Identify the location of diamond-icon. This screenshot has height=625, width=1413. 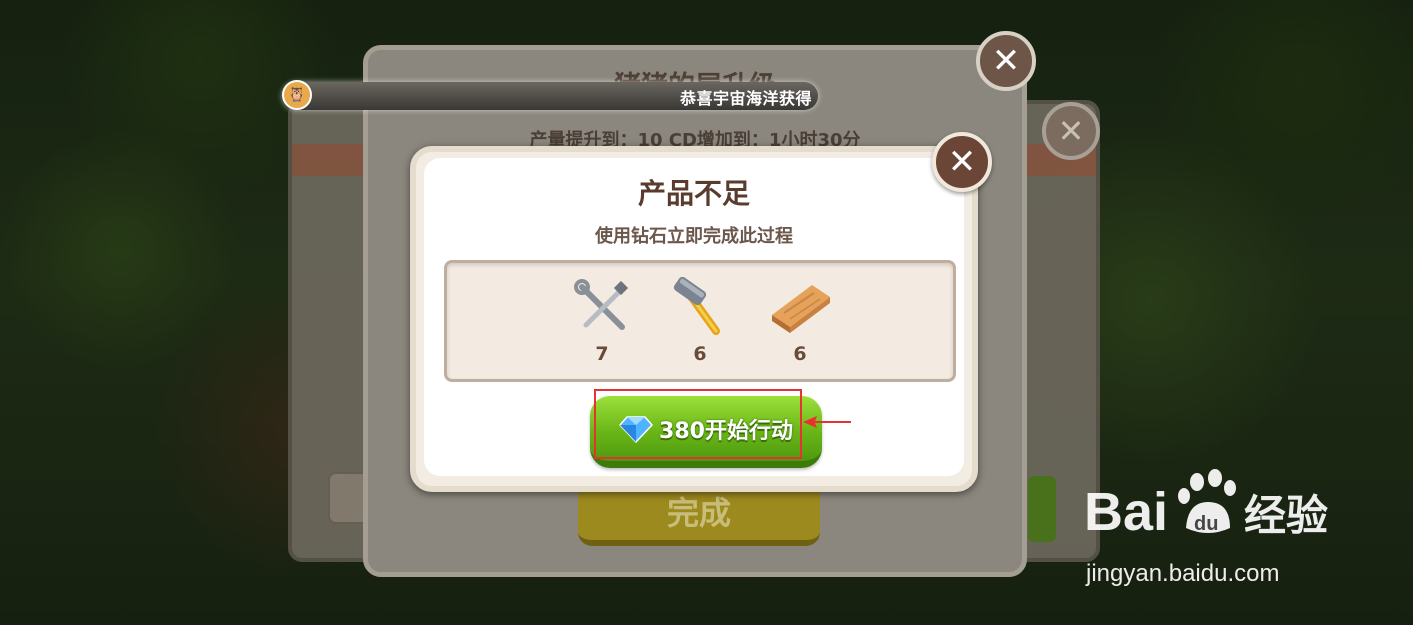
(636, 429).